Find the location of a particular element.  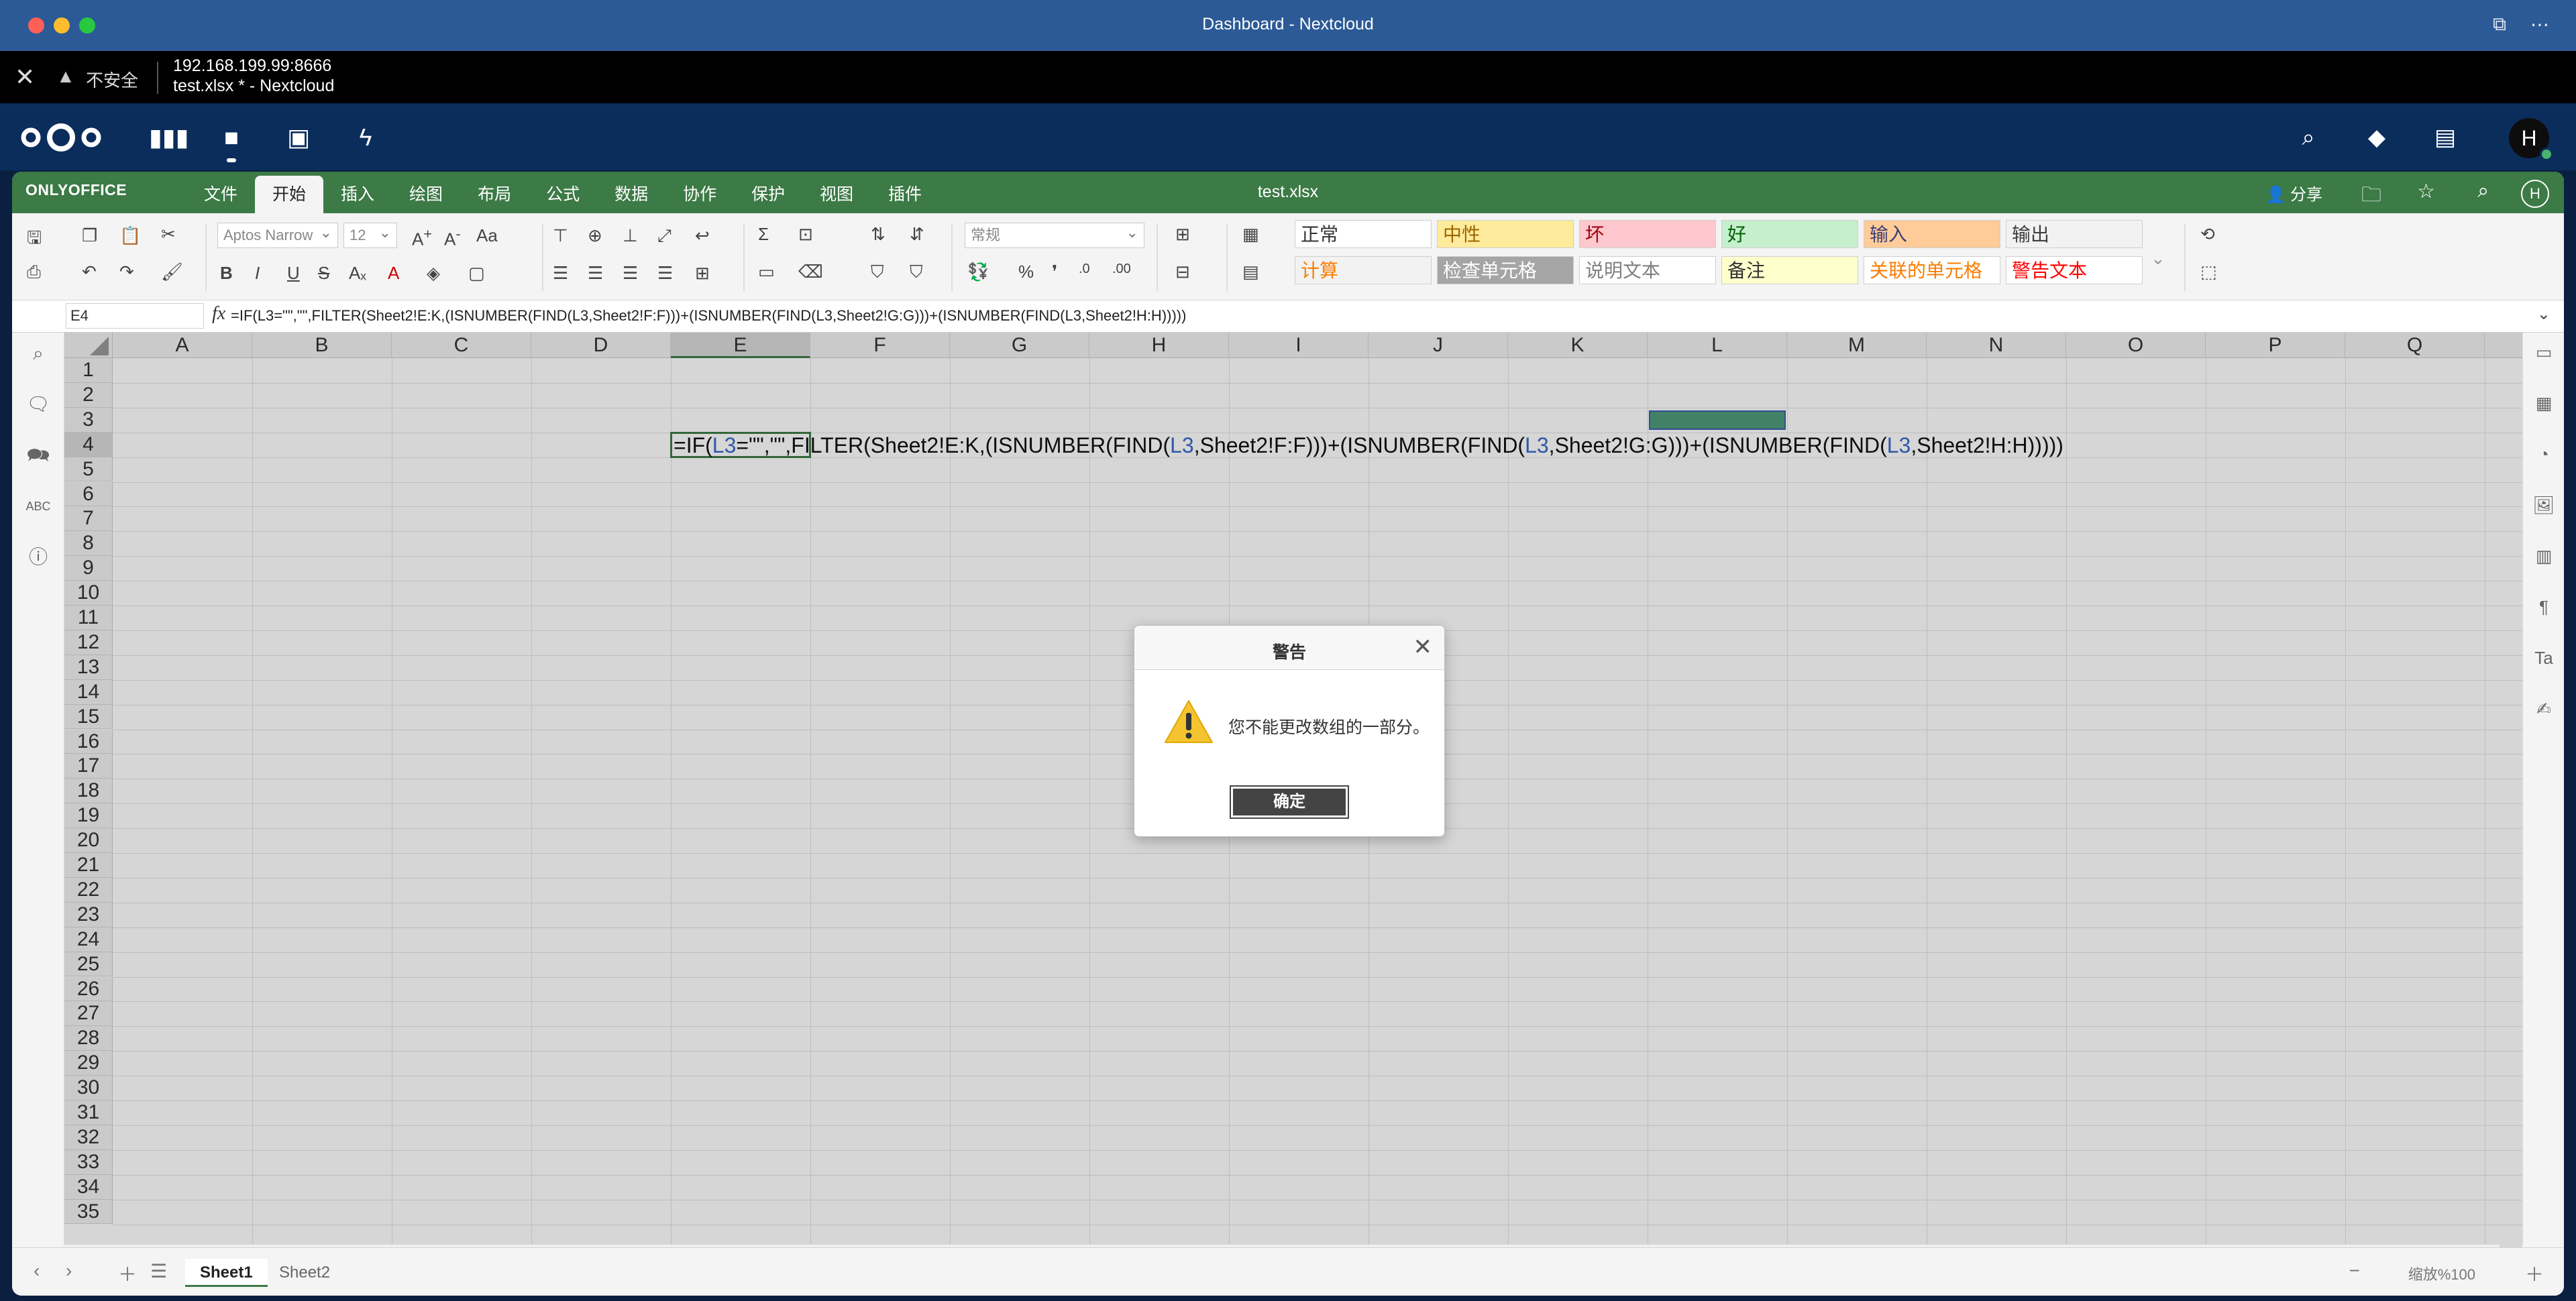

subscript-icon: Aₓ is located at coordinates (357, 273).